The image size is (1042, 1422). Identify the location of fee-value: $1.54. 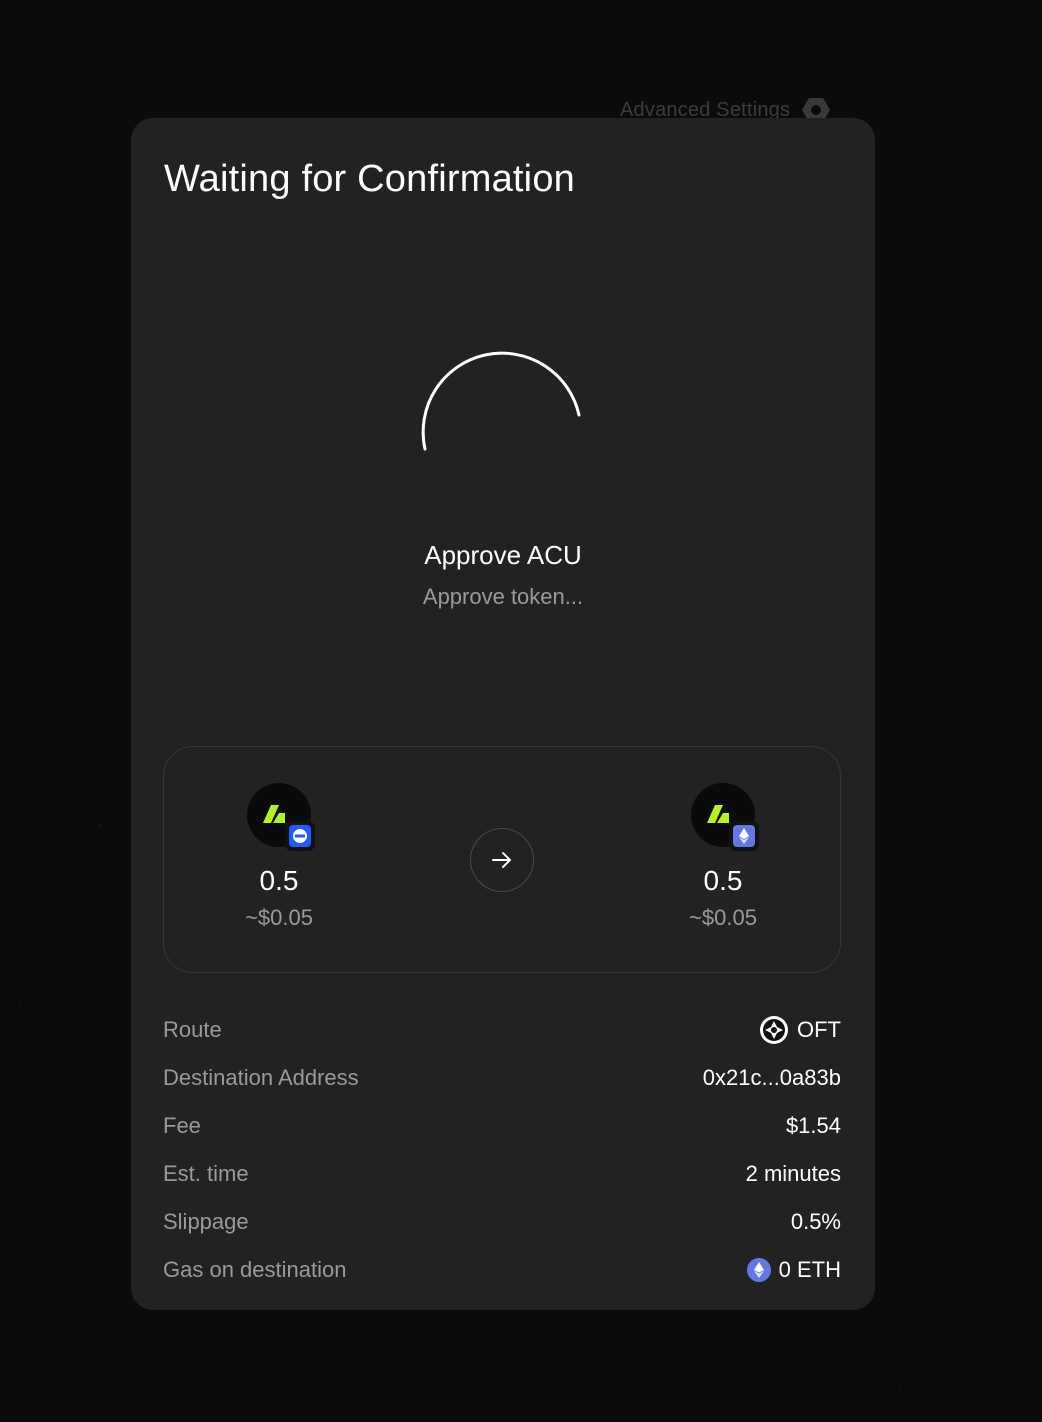
(813, 1125).